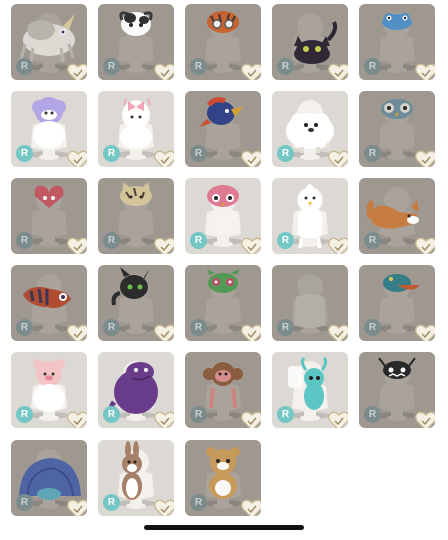 The width and height of the screenshot is (448, 540). Describe the element at coordinates (223, 303) in the screenshot. I see `costume-card-green-monster-hat: R` at that location.